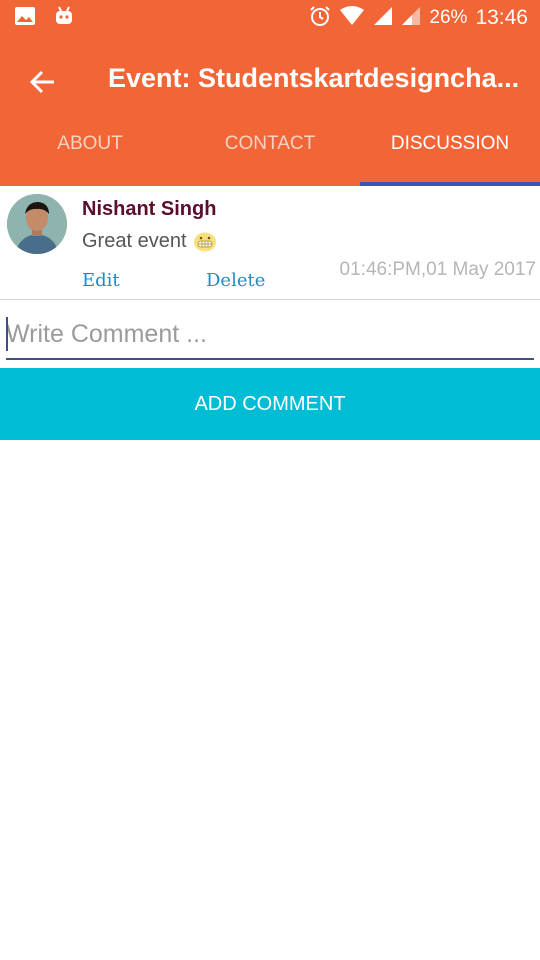 The width and height of the screenshot is (540, 960). I want to click on tab-label: CONTACT, so click(270, 143).